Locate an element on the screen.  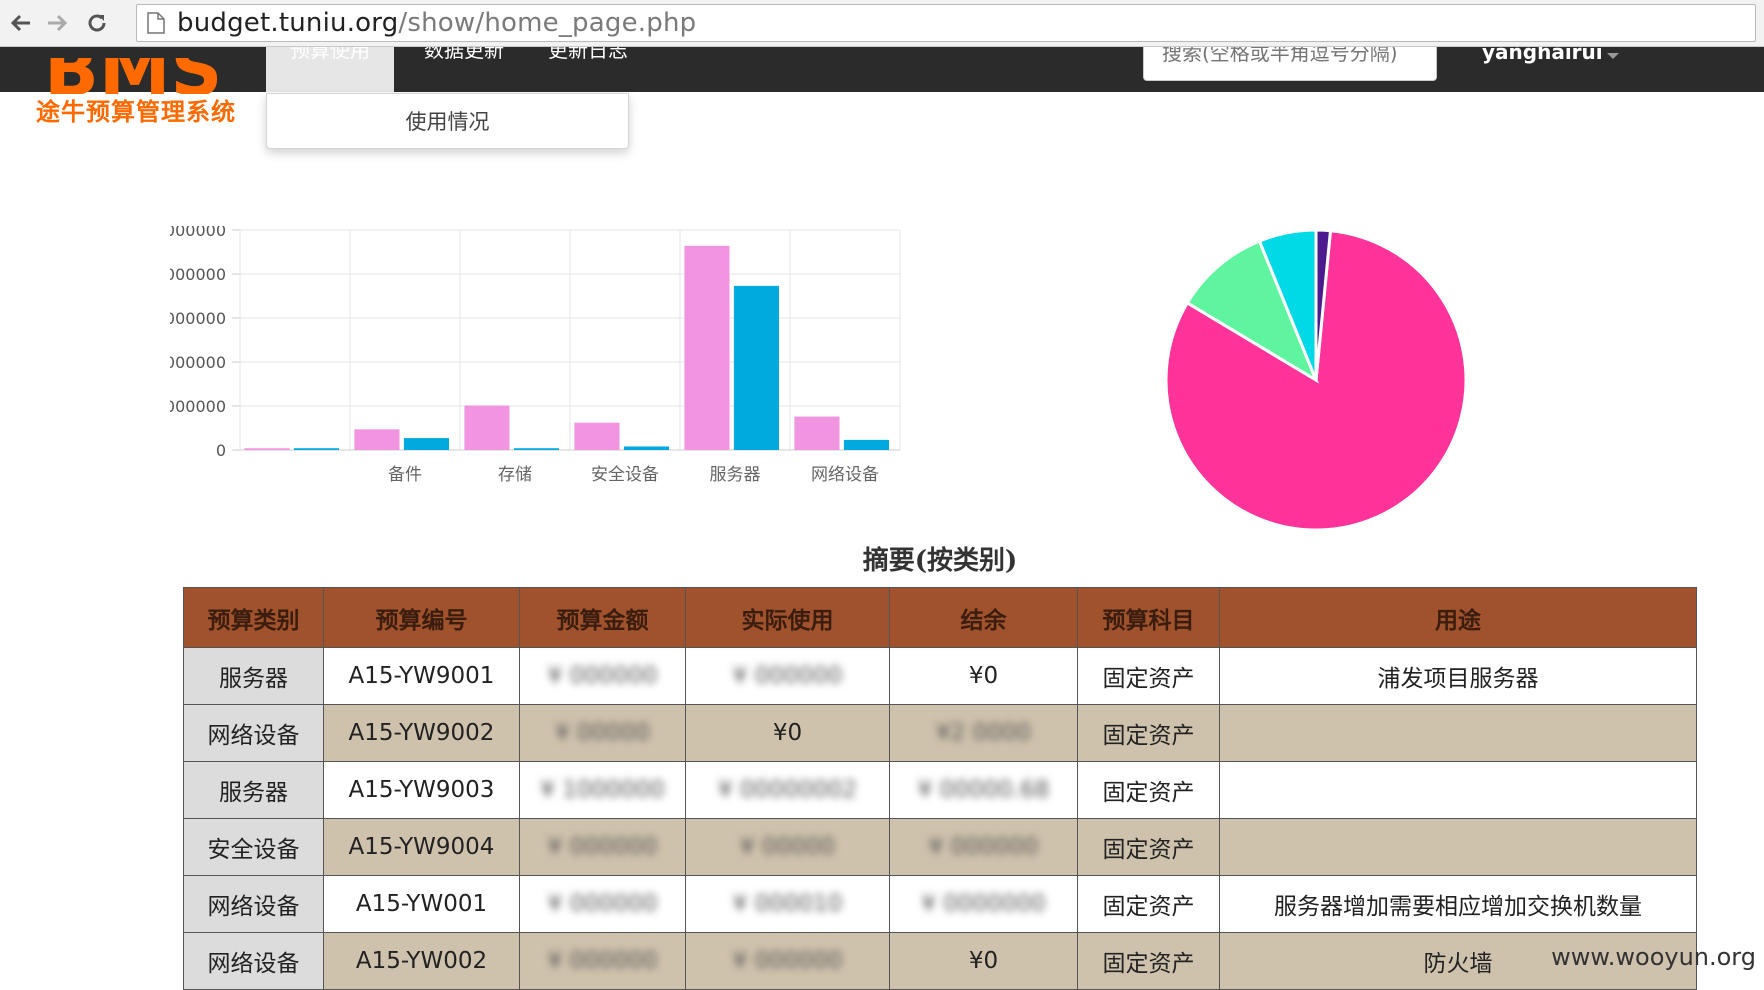
col-header: 预算金额 is located at coordinates (602, 617).